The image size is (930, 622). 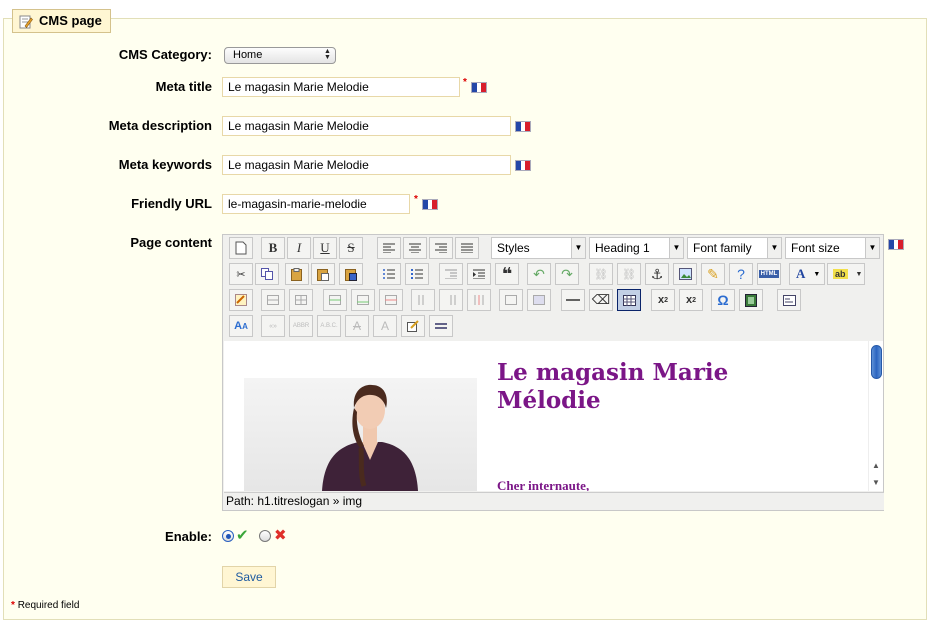 I want to click on insert-layer-icon, so click(x=789, y=300).